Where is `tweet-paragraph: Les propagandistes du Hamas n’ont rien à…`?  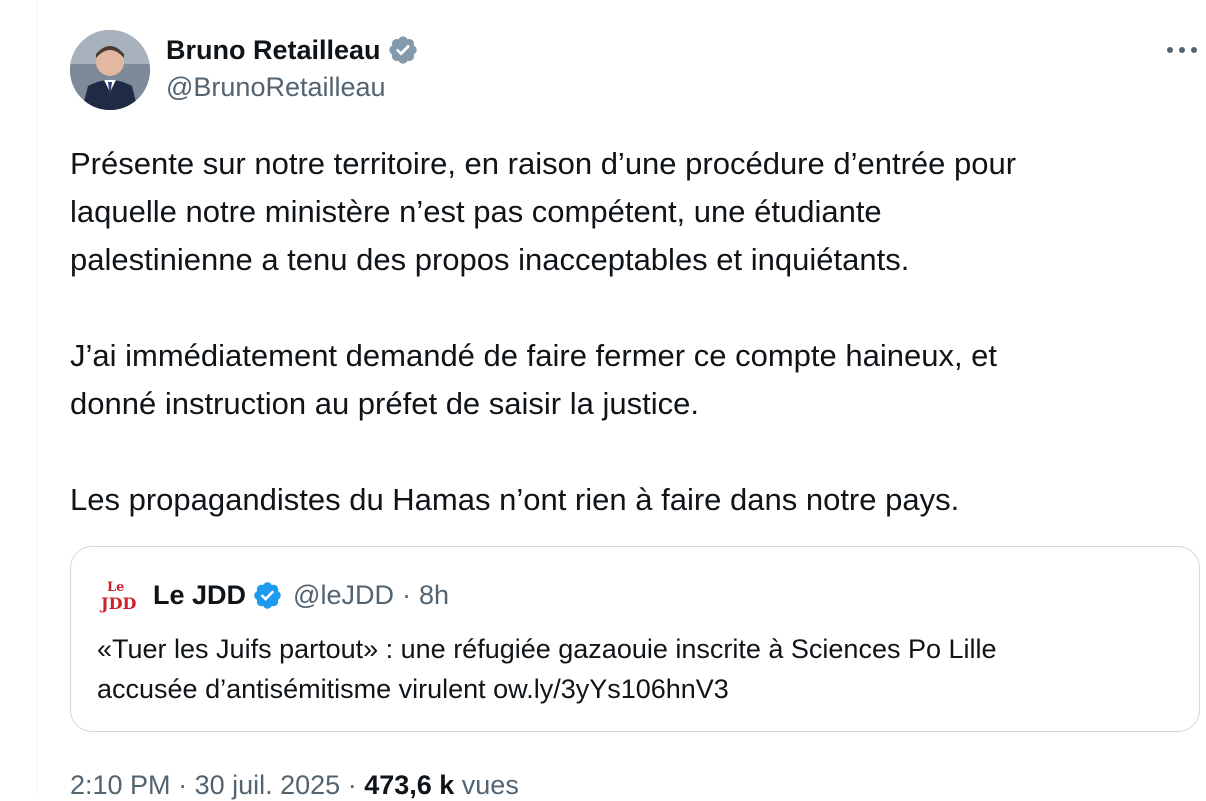 tweet-paragraph: Les propagandistes du Hamas n’ont rien à… is located at coordinates (625, 500).